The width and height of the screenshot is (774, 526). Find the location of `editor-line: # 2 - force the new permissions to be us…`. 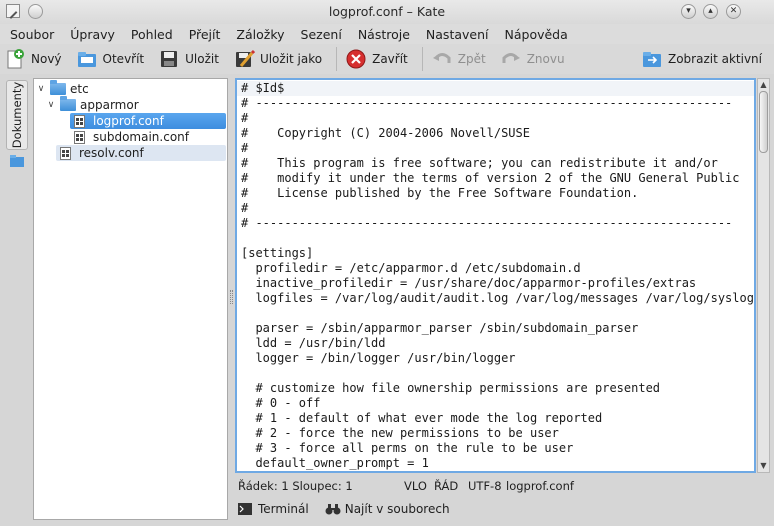

editor-line: # 2 - force the new permissions to be us… is located at coordinates (497, 433).